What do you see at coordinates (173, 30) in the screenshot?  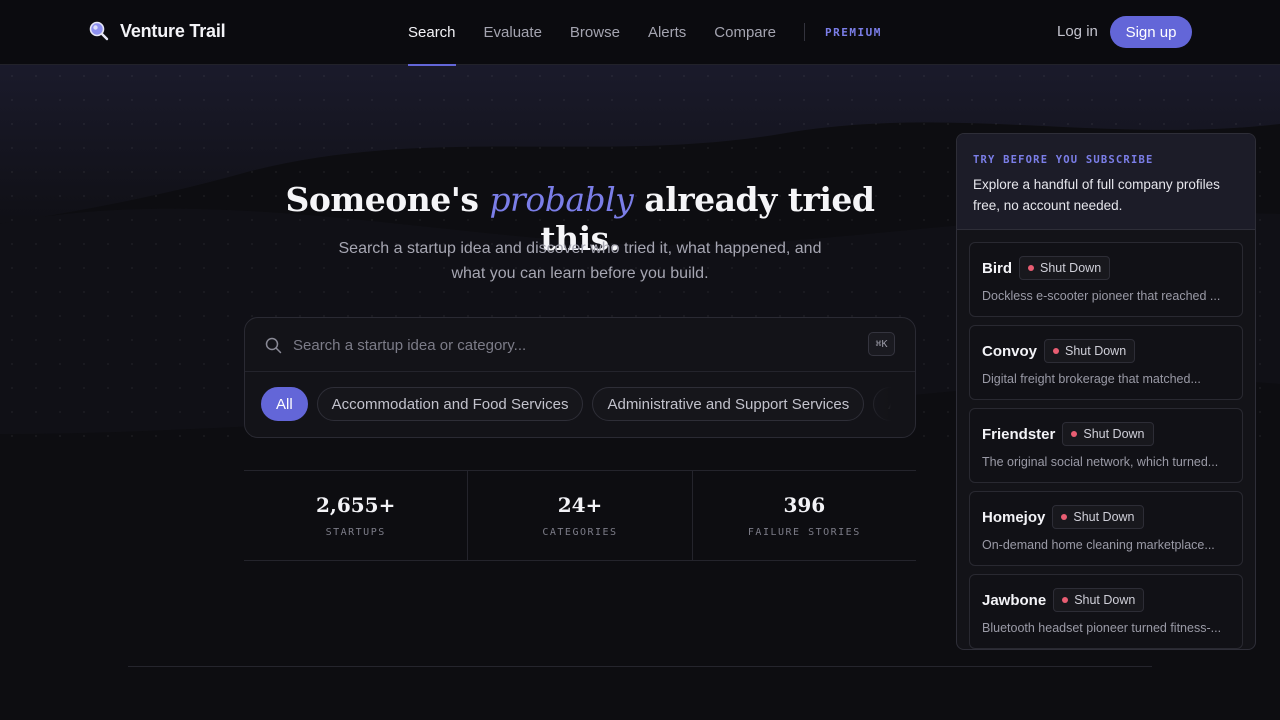 I see `brand-name: Venture Trail` at bounding box center [173, 30].